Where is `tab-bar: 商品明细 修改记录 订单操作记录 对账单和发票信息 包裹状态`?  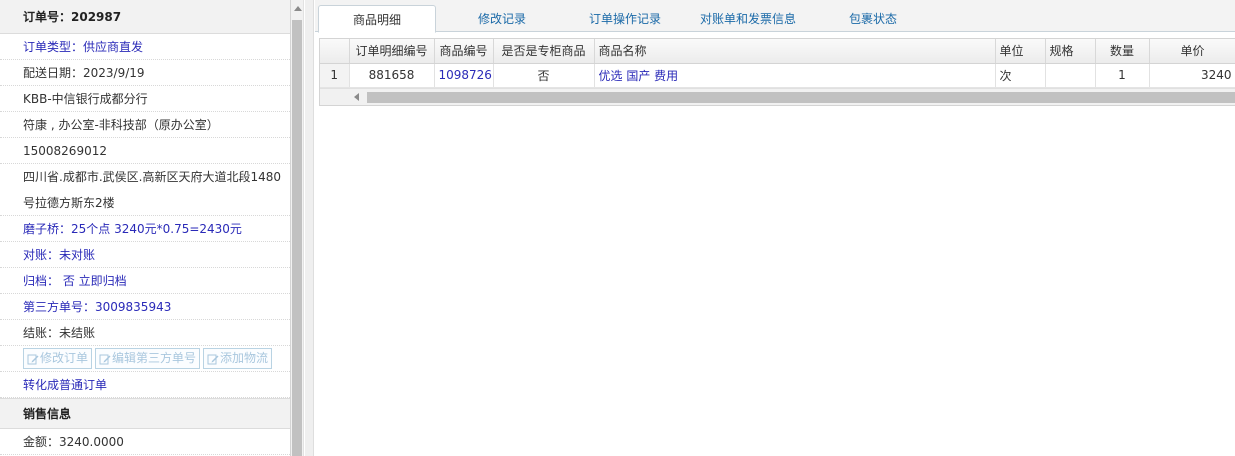 tab-bar: 商品明细 修改记录 订单操作记录 对账单和发票信息 包裹状态 is located at coordinates (775, 16).